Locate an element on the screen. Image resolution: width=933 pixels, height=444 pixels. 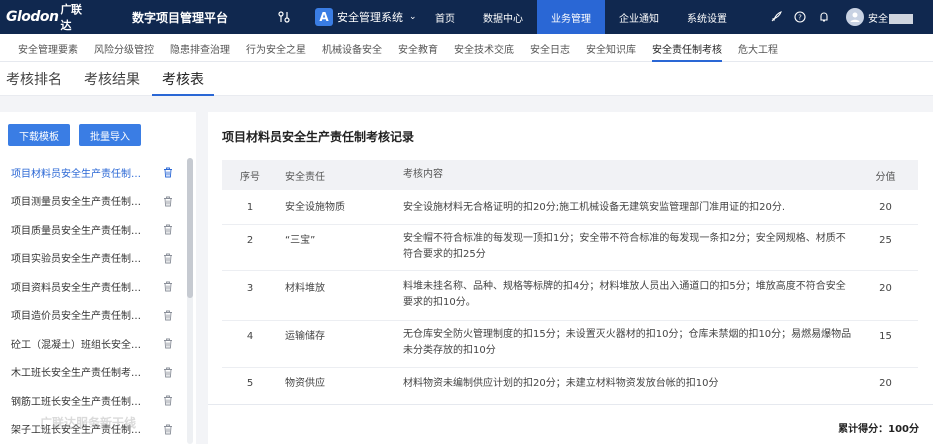
cell-score: 25 is located at coordinates (885, 240).